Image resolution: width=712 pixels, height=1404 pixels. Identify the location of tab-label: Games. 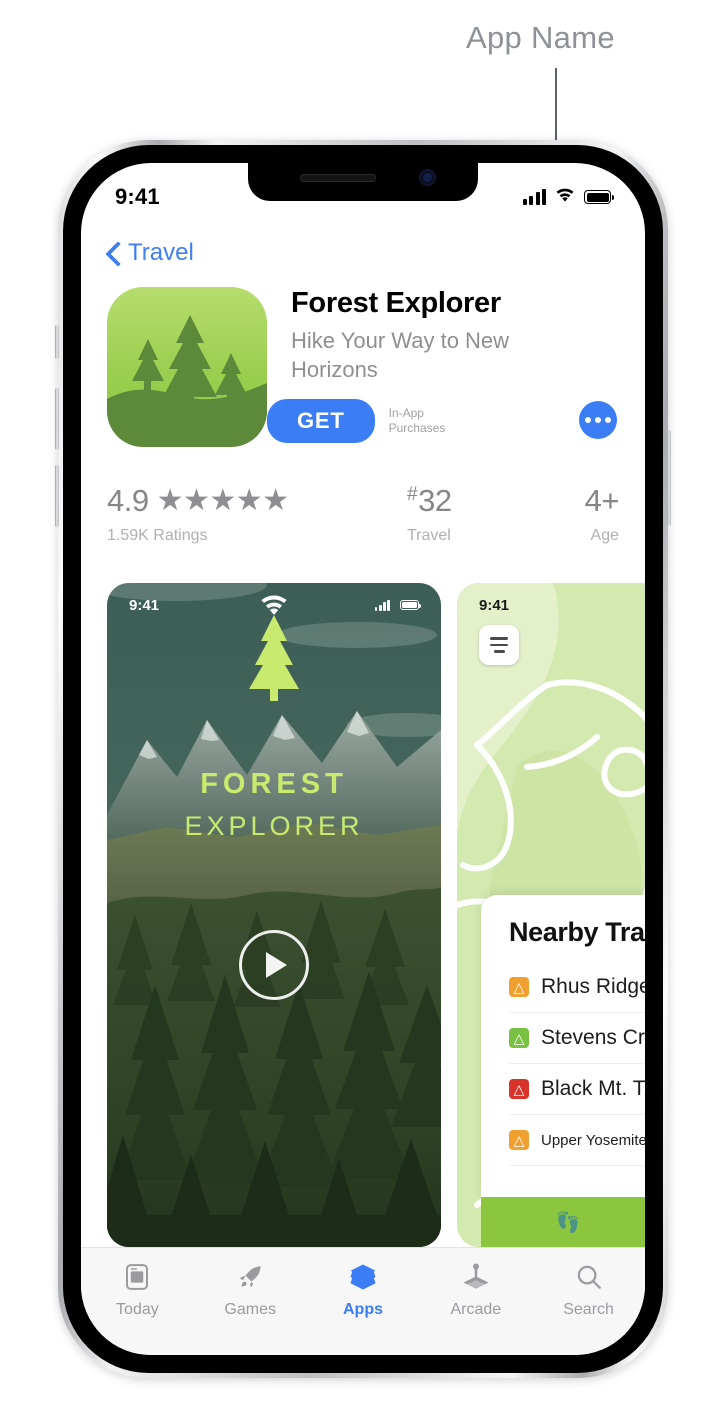
(250, 1309).